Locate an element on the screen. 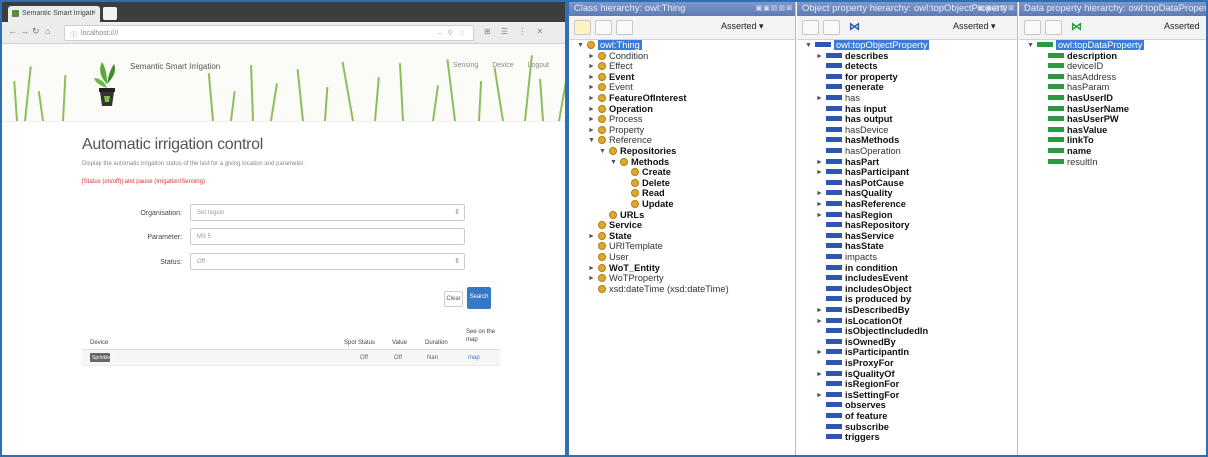 The height and width of the screenshot is (457, 1208). add-subclass-icon is located at coordinates (582, 27).